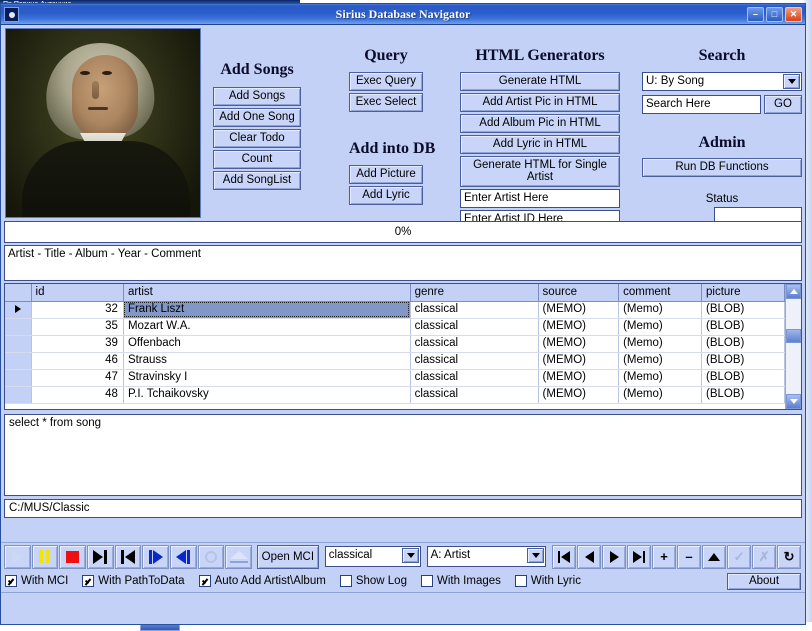 The image size is (812, 631). What do you see at coordinates (267, 378) in the screenshot?
I see `cell-artist: Stravinsky I` at bounding box center [267, 378].